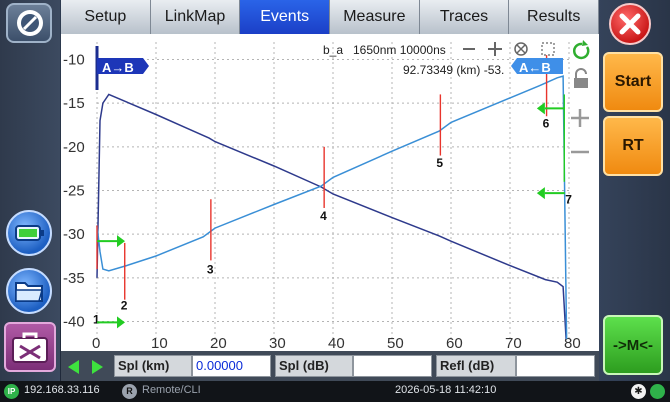 This screenshot has height=402, width=670. What do you see at coordinates (392, 366) in the screenshot?
I see `splice-db-field` at bounding box center [392, 366].